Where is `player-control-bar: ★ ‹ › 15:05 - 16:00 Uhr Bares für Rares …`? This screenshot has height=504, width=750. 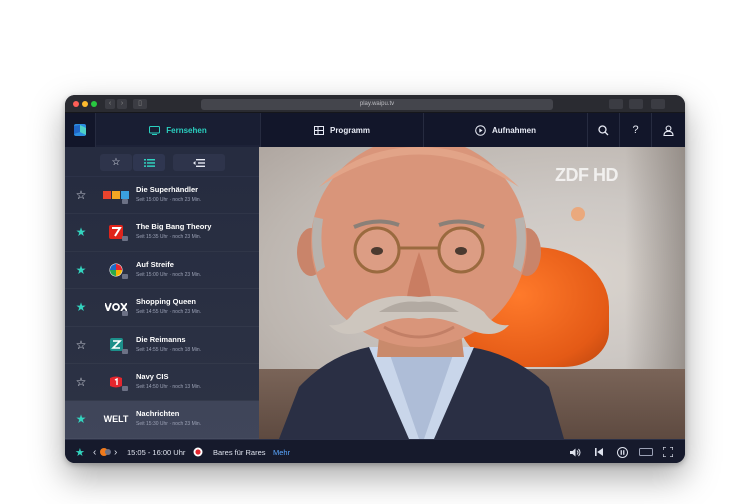
player-control-bar: ★ ‹ › 15:05 - 16:00 Uhr Bares für Rares … is located at coordinates (375, 451).